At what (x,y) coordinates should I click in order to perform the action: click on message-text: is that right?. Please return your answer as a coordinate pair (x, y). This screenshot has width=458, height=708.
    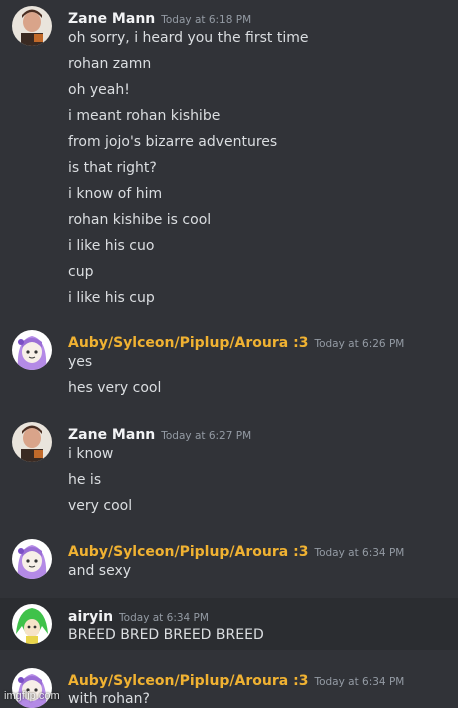
    Looking at the image, I should click on (112, 168).